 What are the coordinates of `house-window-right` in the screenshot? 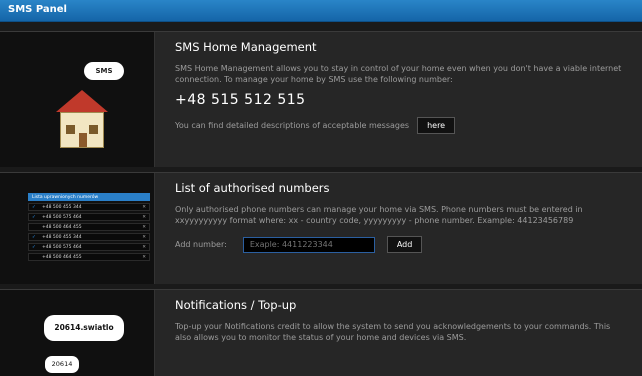 It's located at (93, 129).